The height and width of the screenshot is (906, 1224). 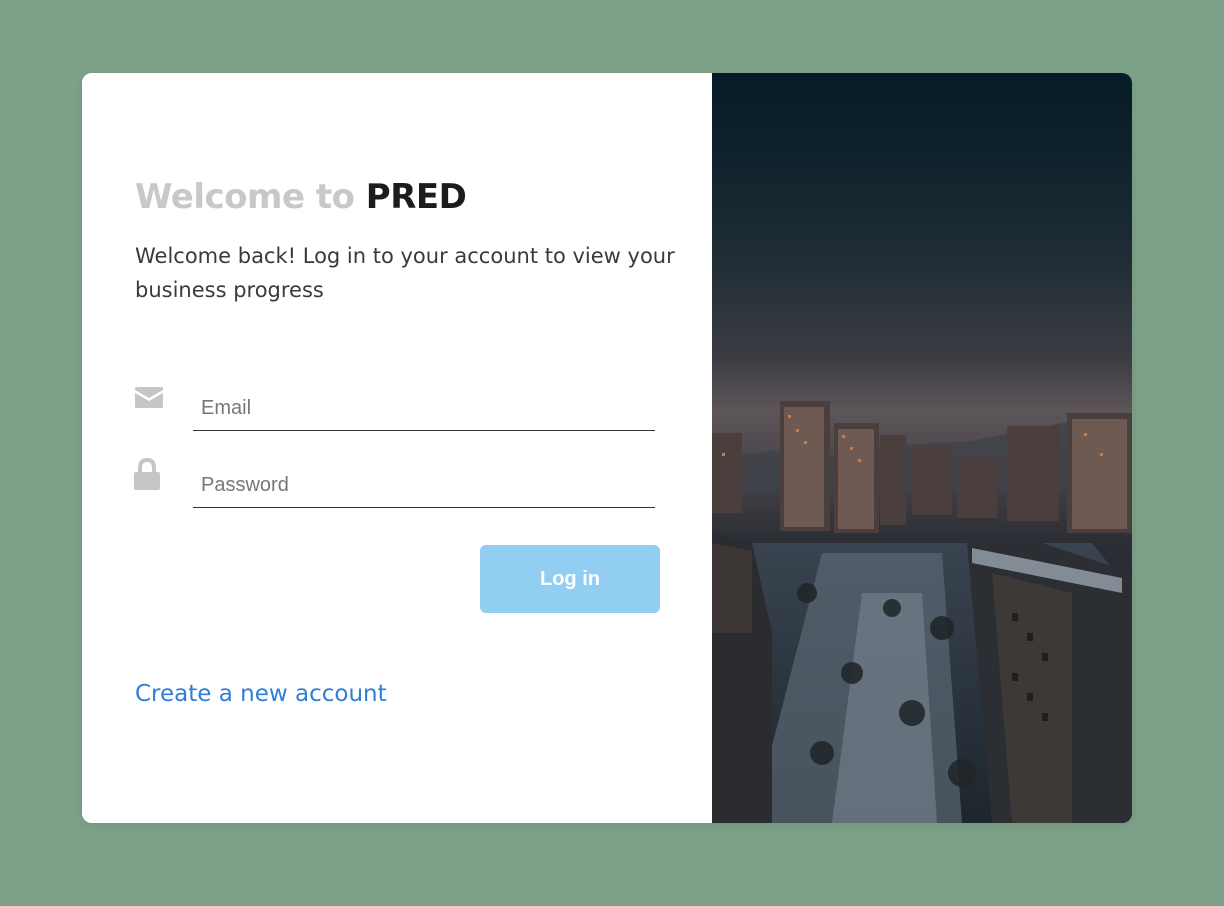 What do you see at coordinates (149, 473) in the screenshot?
I see `lock-icon` at bounding box center [149, 473].